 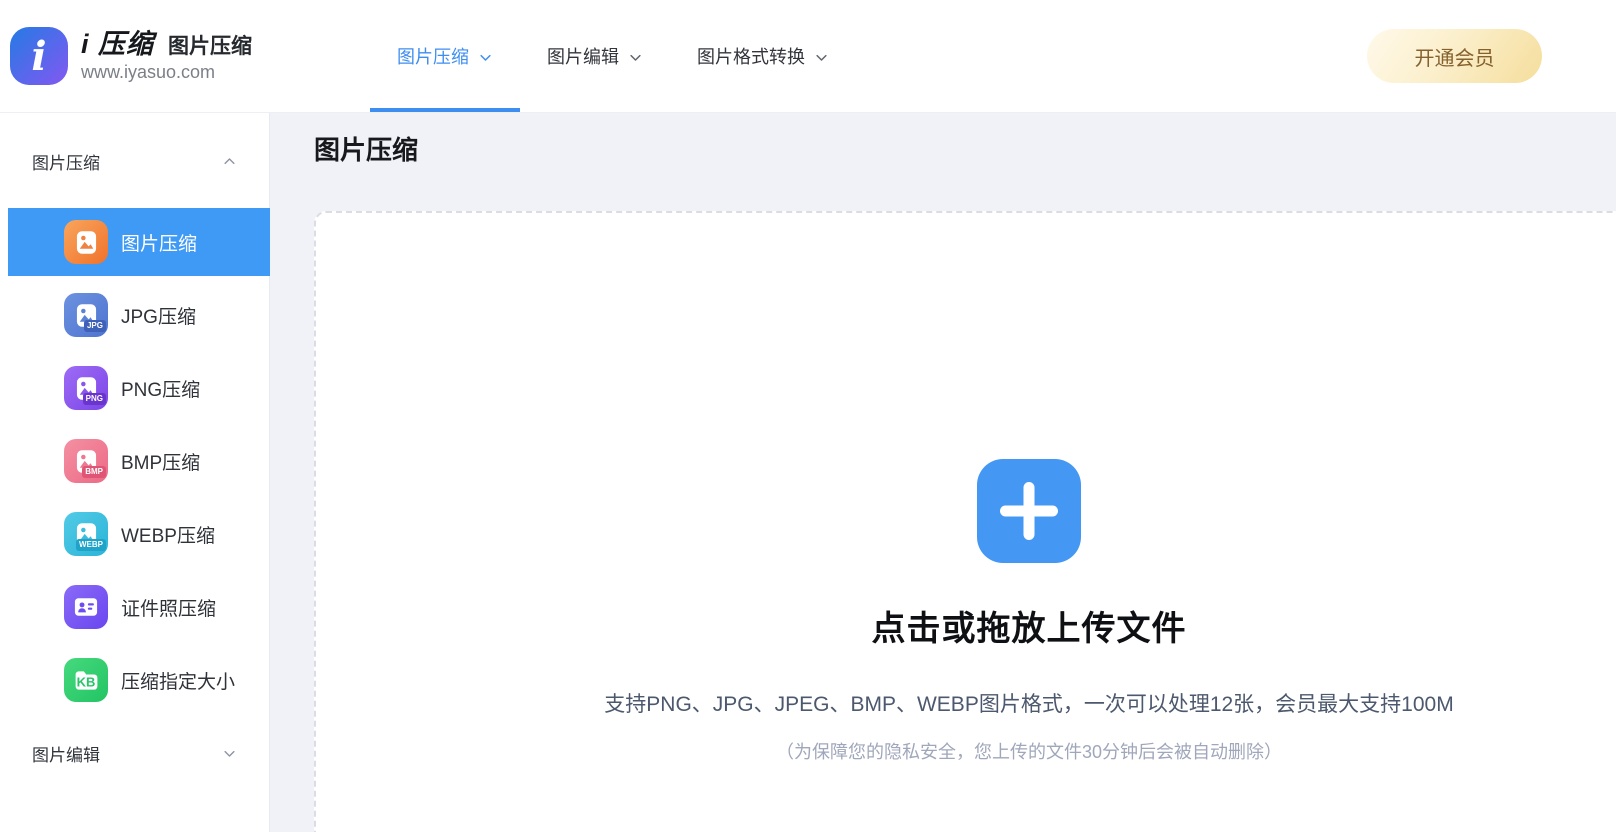 I want to click on nav-tab-format-convert: 图片格式转换, so click(x=763, y=56).